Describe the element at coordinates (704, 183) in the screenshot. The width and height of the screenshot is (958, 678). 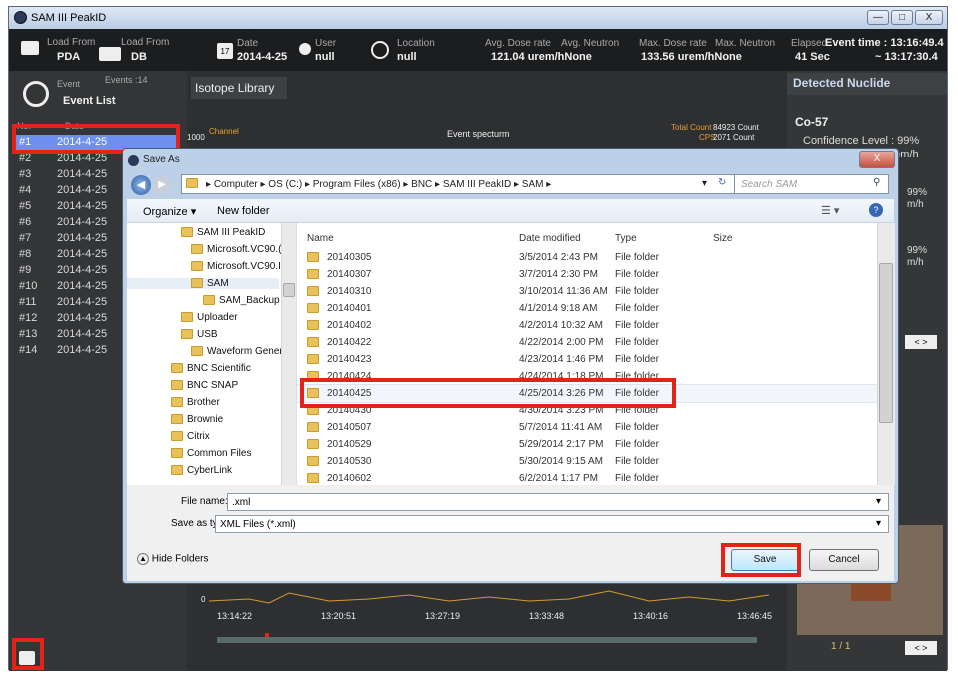
I see `address-dropdown-icon: ▾` at that location.